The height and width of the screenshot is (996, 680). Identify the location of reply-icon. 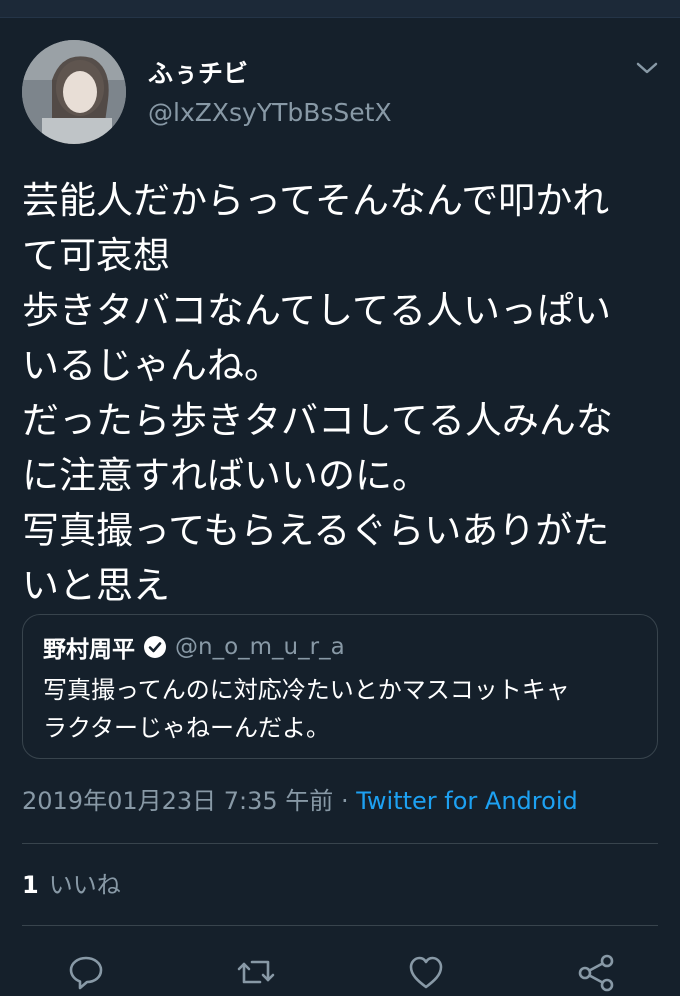
(86, 973).